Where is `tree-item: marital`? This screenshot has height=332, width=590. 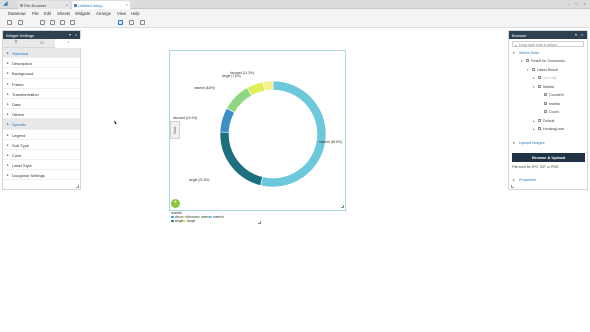
tree-item: marital is located at coordinates (548, 104).